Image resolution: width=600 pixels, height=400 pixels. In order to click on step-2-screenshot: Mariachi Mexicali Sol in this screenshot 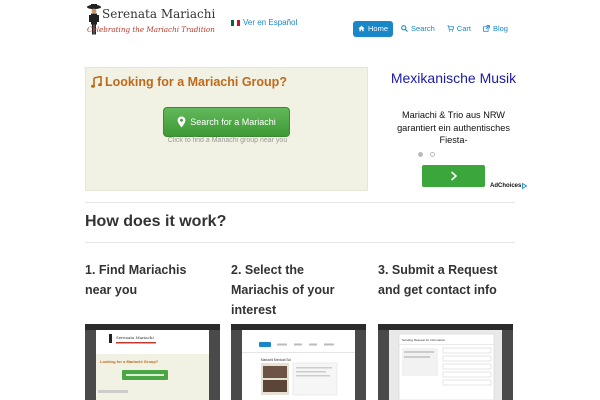, I will do `click(298, 362)`.